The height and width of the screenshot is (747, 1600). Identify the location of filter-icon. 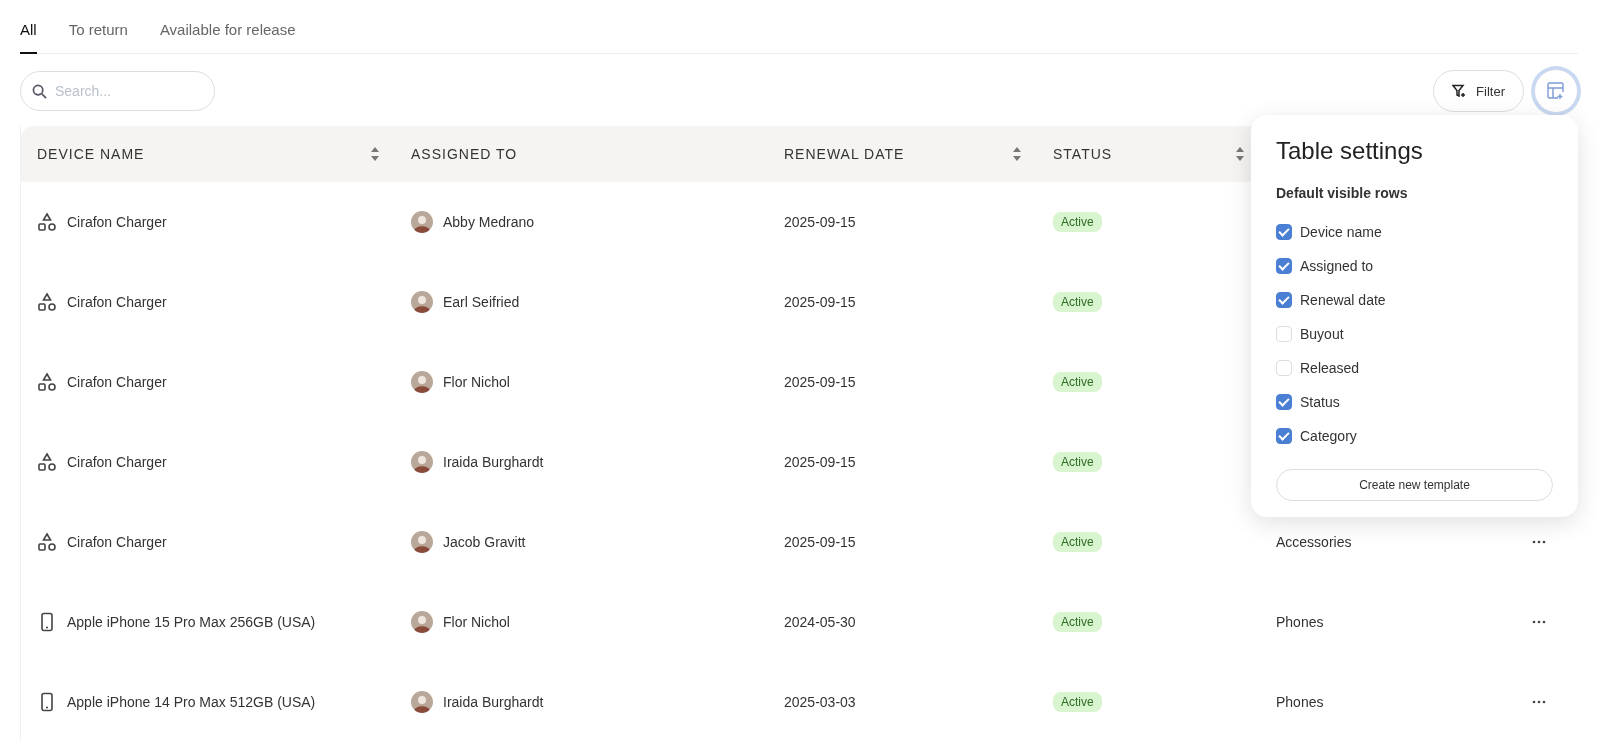
(1459, 91).